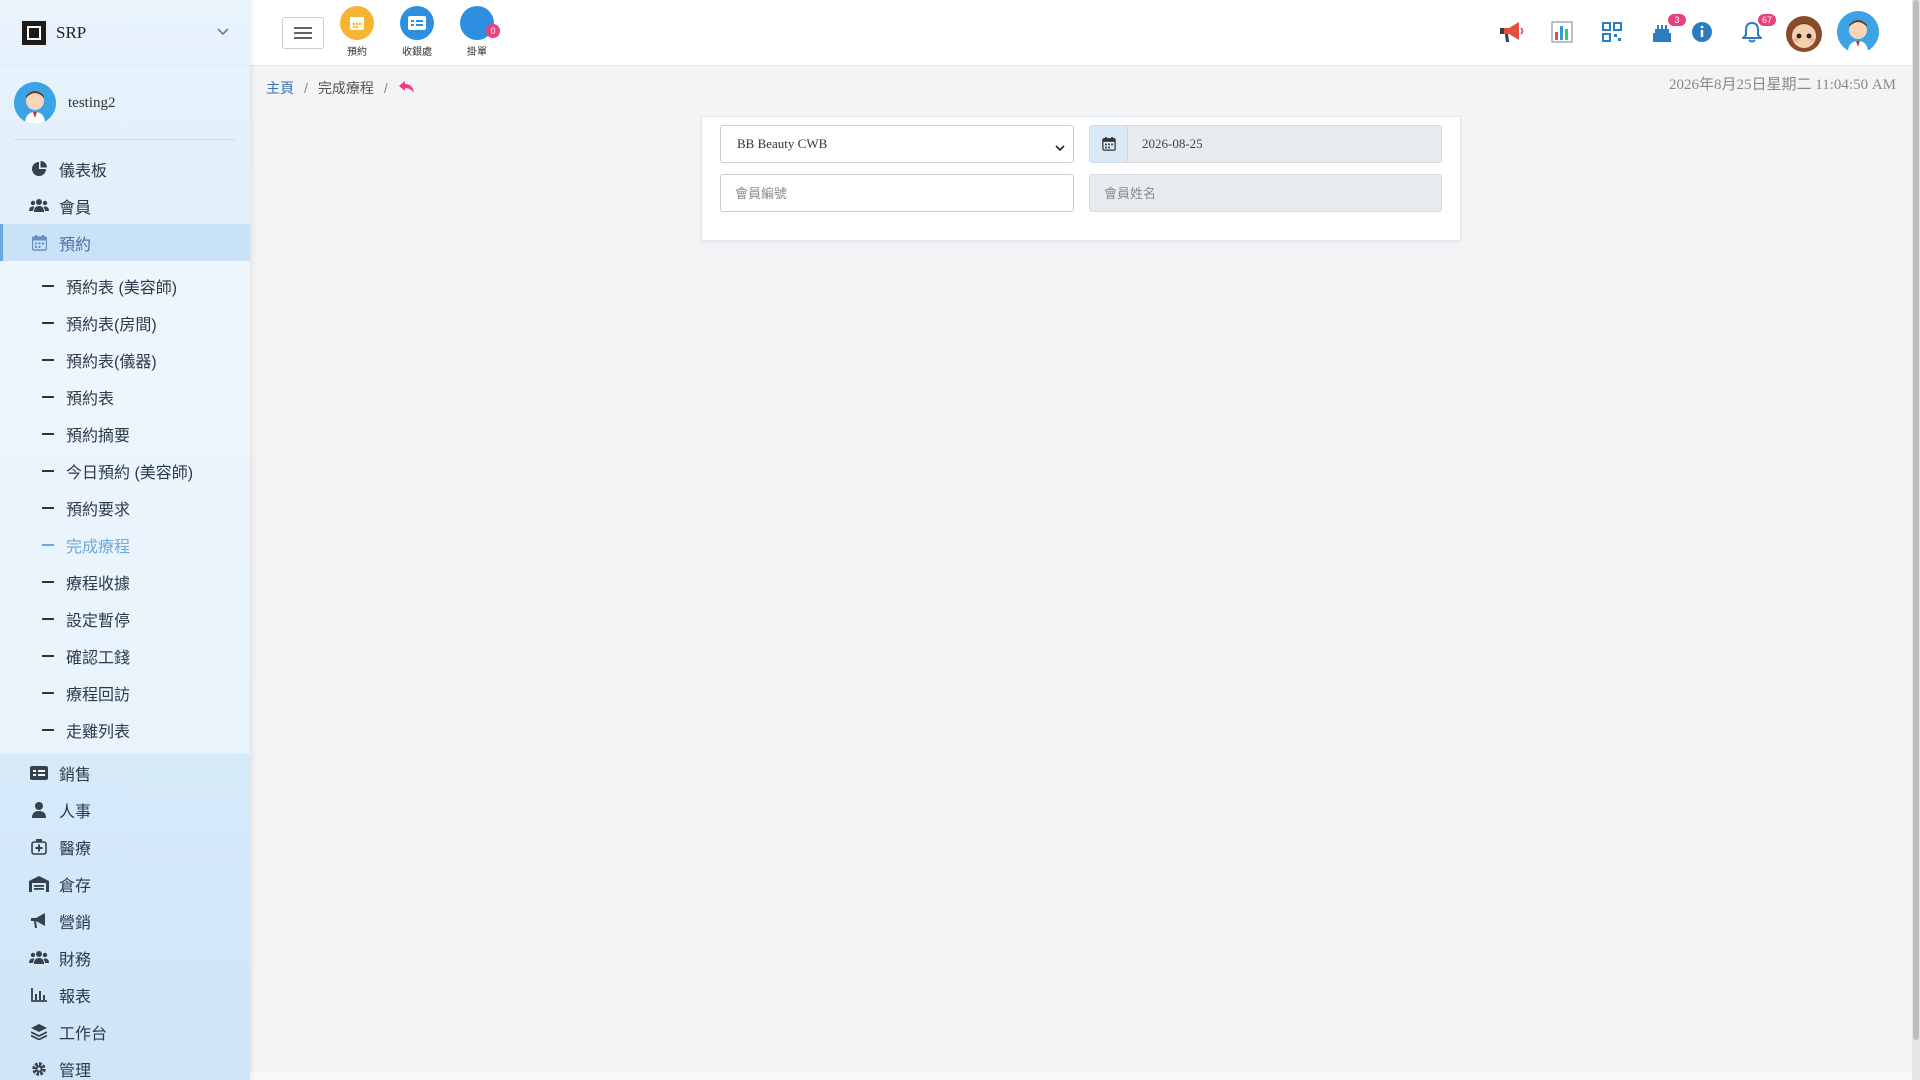 The image size is (1920, 1080). What do you see at coordinates (1702, 32) in the screenshot?
I see `info-icon` at bounding box center [1702, 32].